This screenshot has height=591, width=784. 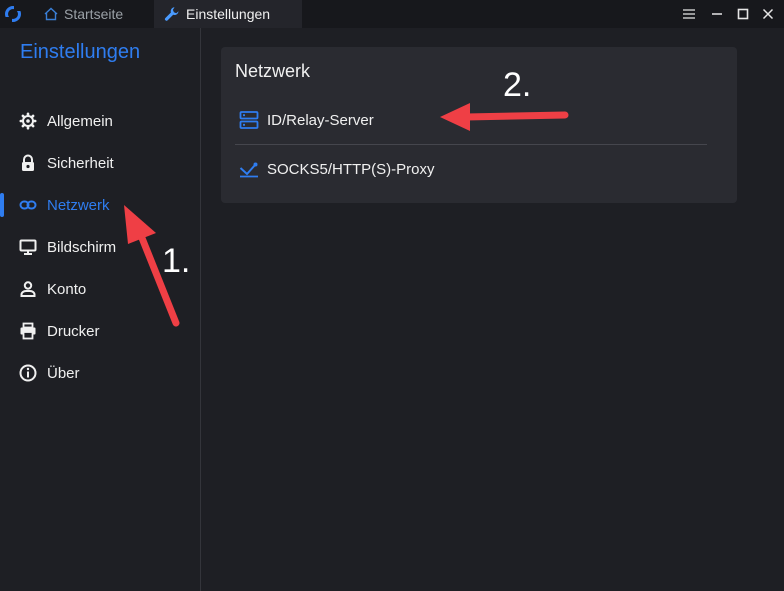 I want to click on sidebar-item-drucker: Drucker, so click(x=100, y=331).